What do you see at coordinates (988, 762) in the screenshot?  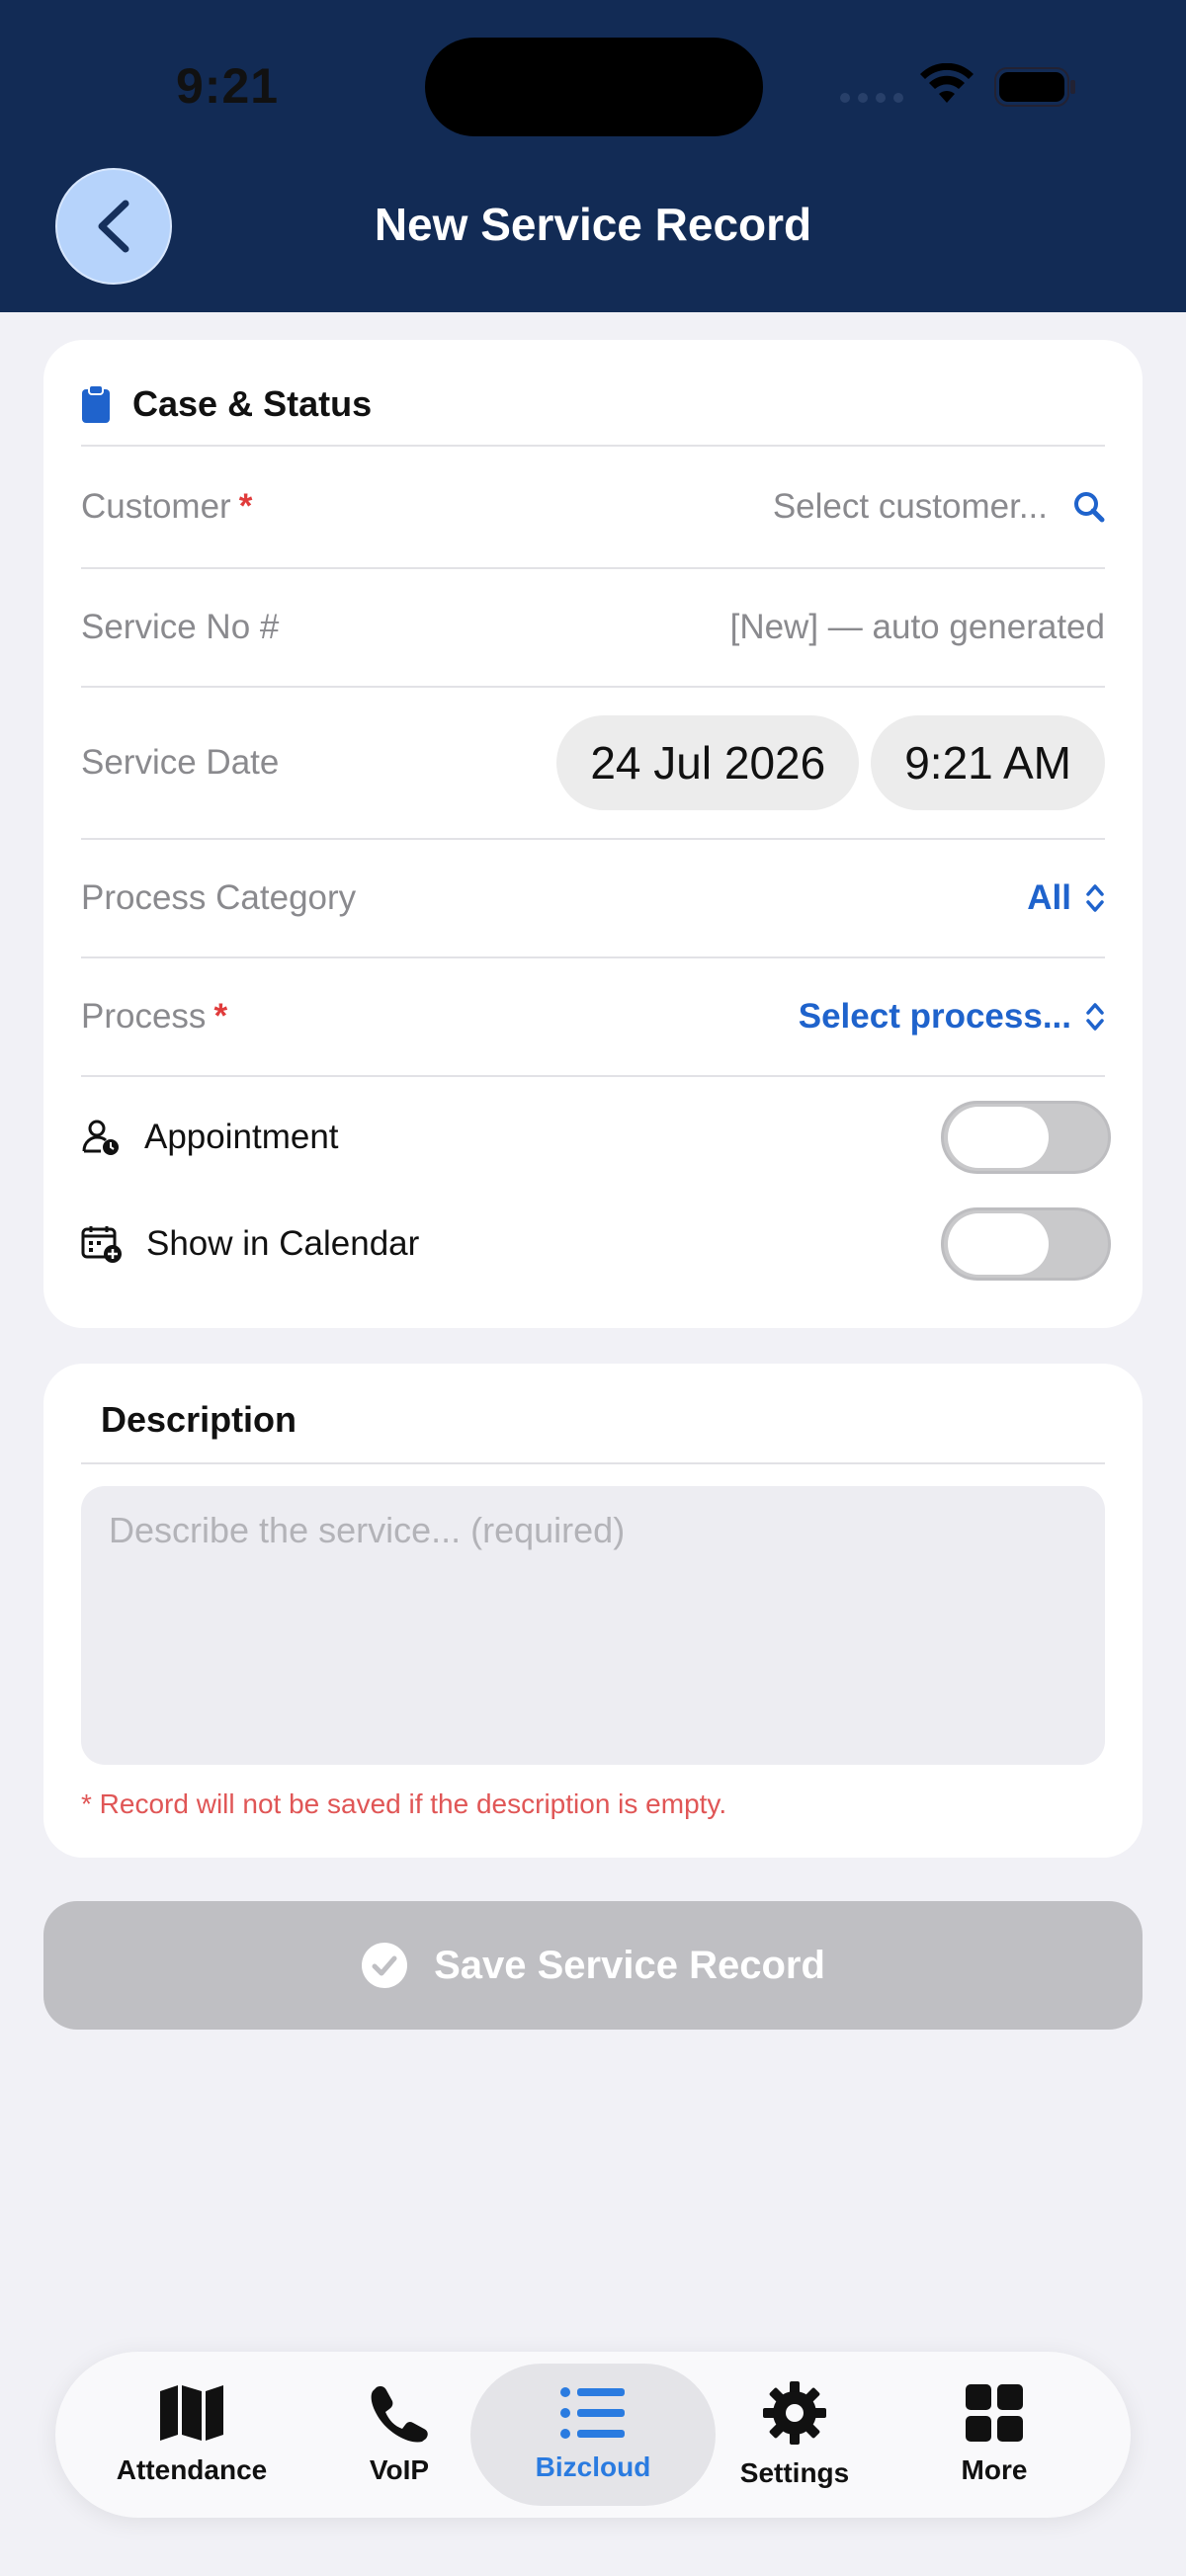 I see `time-picker: 9:21 AM` at bounding box center [988, 762].